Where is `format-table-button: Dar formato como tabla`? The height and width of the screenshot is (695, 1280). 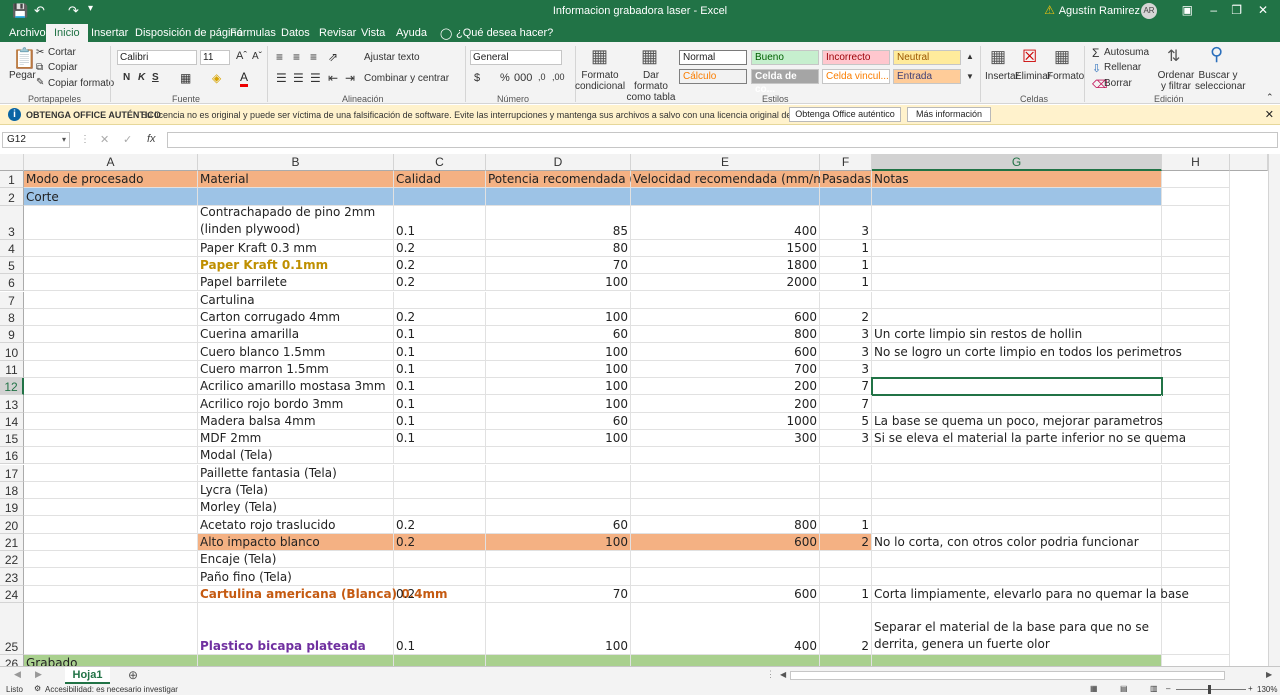 format-table-button: Dar formato como tabla is located at coordinates (651, 86).